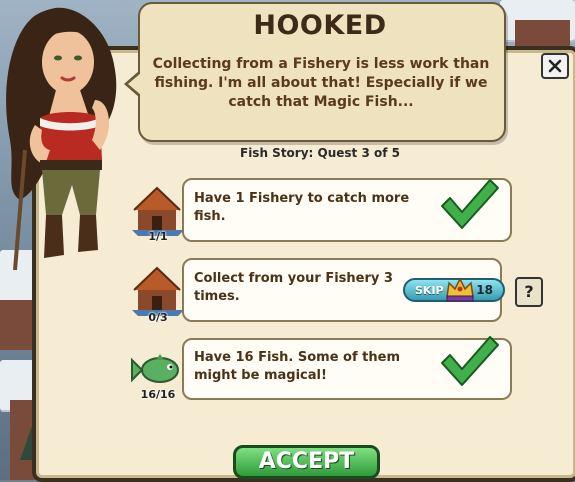 The height and width of the screenshot is (482, 575). What do you see at coordinates (484, 290) in the screenshot?
I see `skip-cost: 18` at bounding box center [484, 290].